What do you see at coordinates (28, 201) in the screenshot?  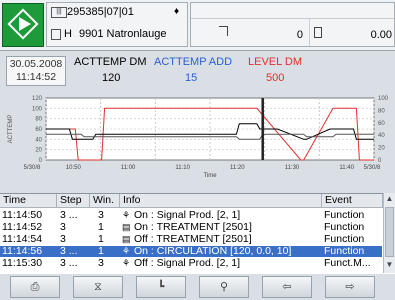 I see `col-header-time: Time` at bounding box center [28, 201].